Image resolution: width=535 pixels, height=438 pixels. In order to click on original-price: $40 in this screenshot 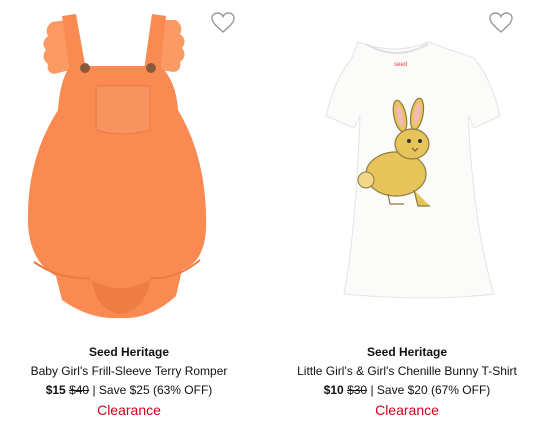, I will do `click(79, 390)`.